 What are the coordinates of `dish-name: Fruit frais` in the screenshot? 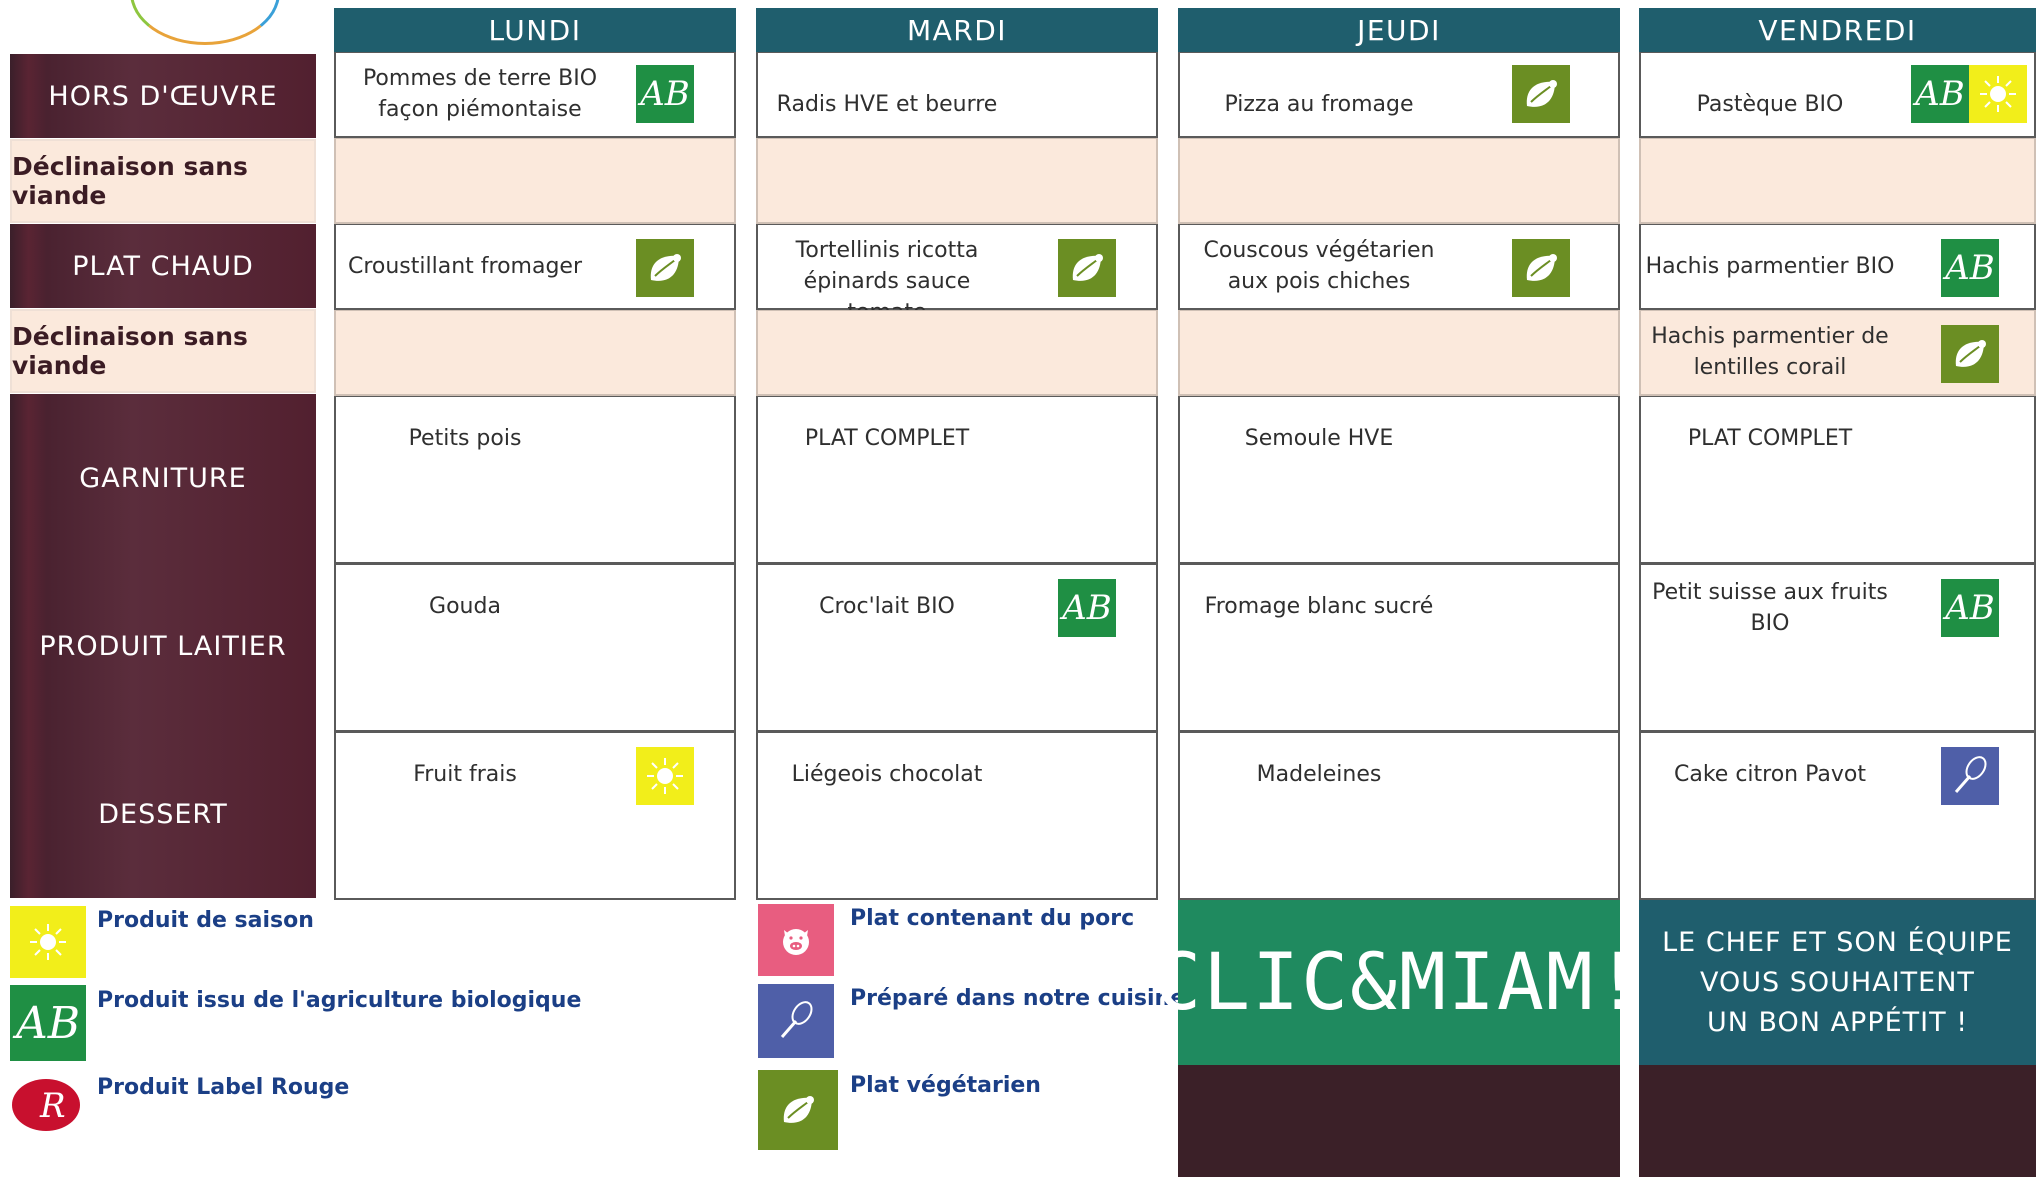 It's located at (465, 774).